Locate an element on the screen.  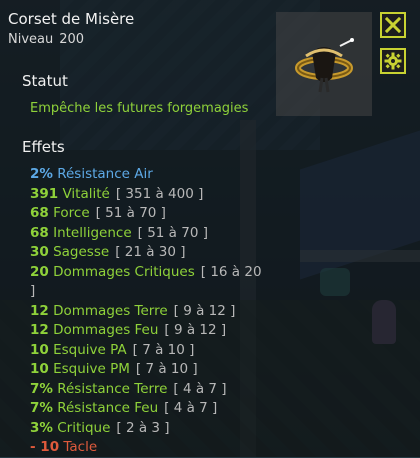
effect-range: [ 351 à 400 ] is located at coordinates (159, 193).